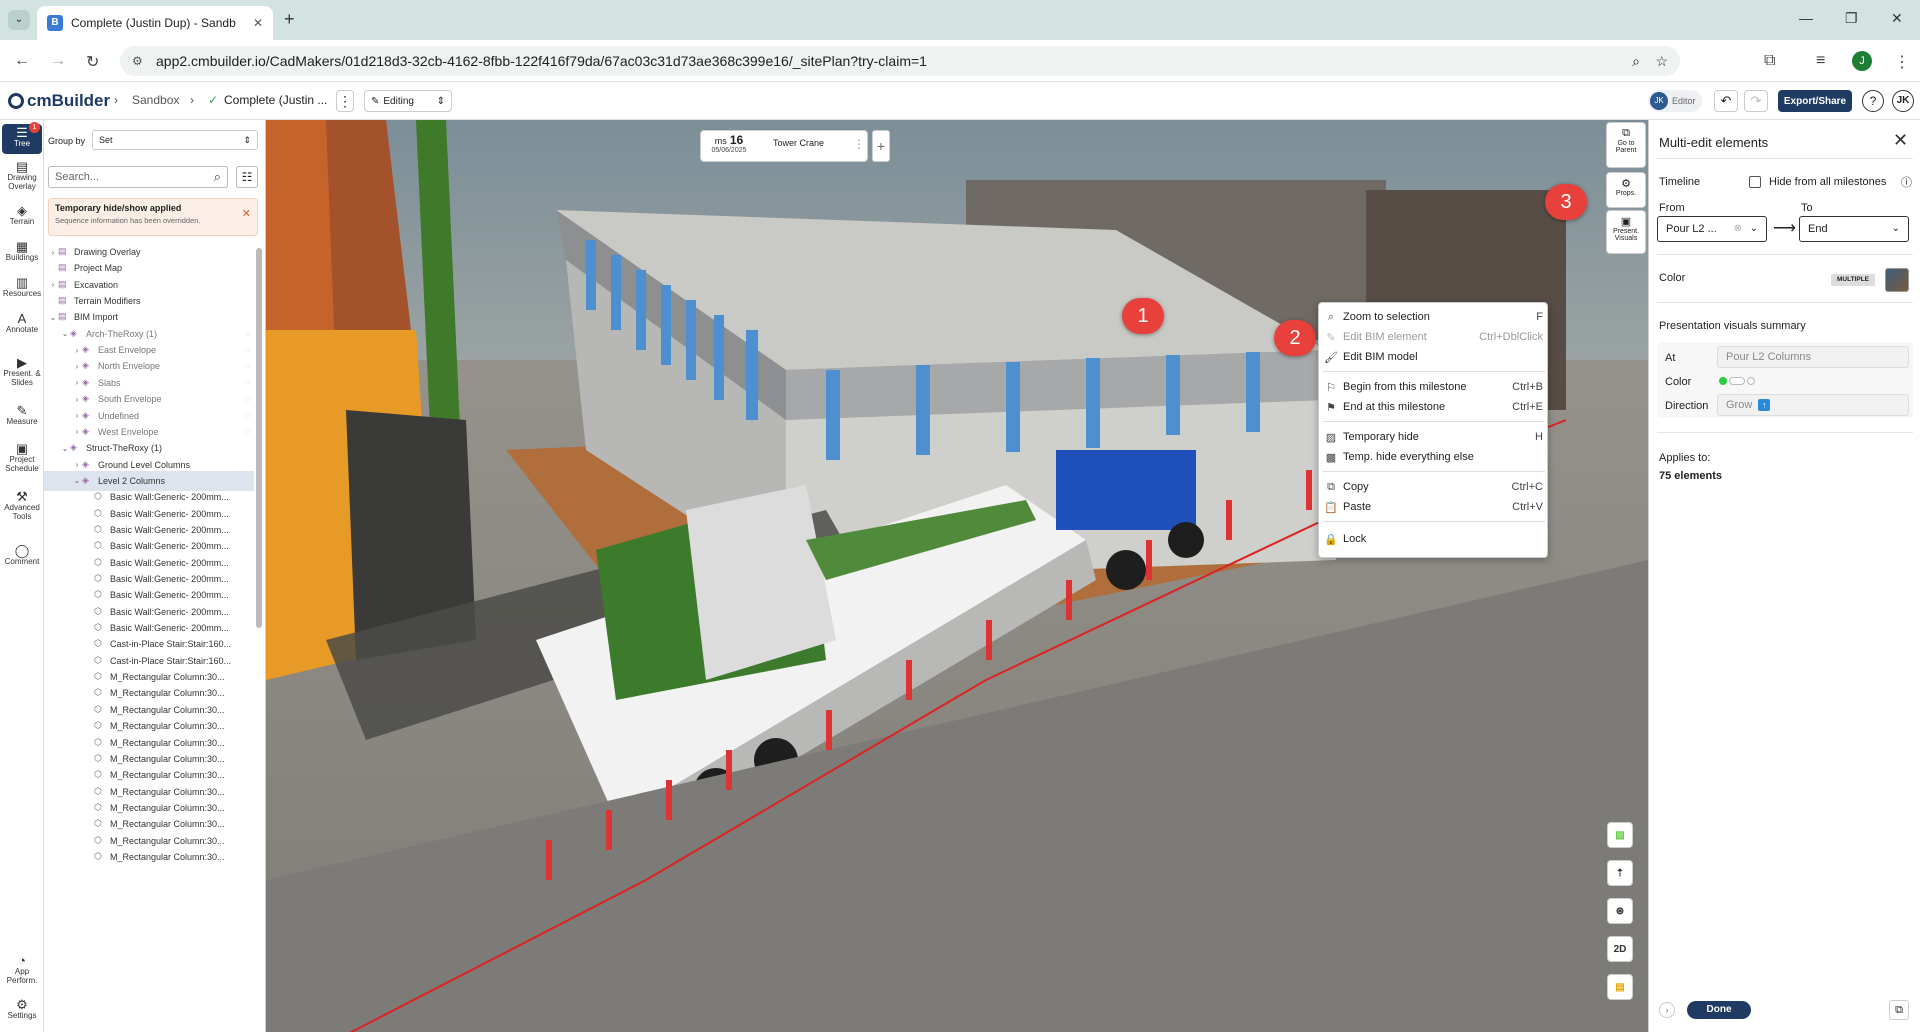  Describe the element at coordinates (58, 61) in the screenshot. I see `forward-icon: →` at that location.